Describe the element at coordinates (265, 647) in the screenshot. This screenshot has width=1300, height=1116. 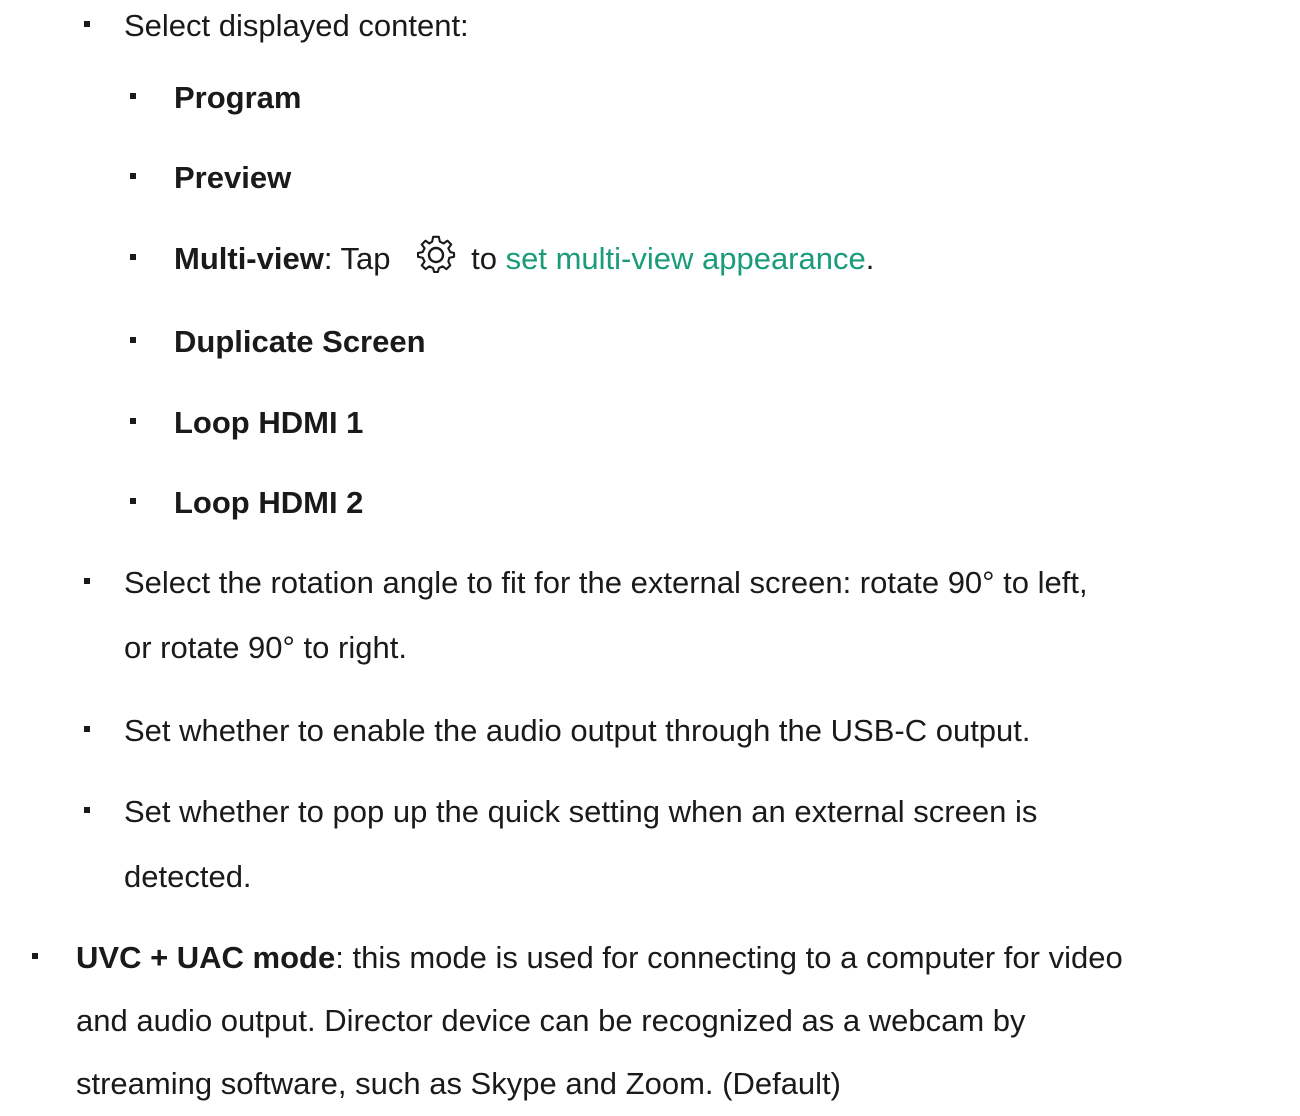
I see `rotation-line-2: or rotate 90° to right.` at that location.